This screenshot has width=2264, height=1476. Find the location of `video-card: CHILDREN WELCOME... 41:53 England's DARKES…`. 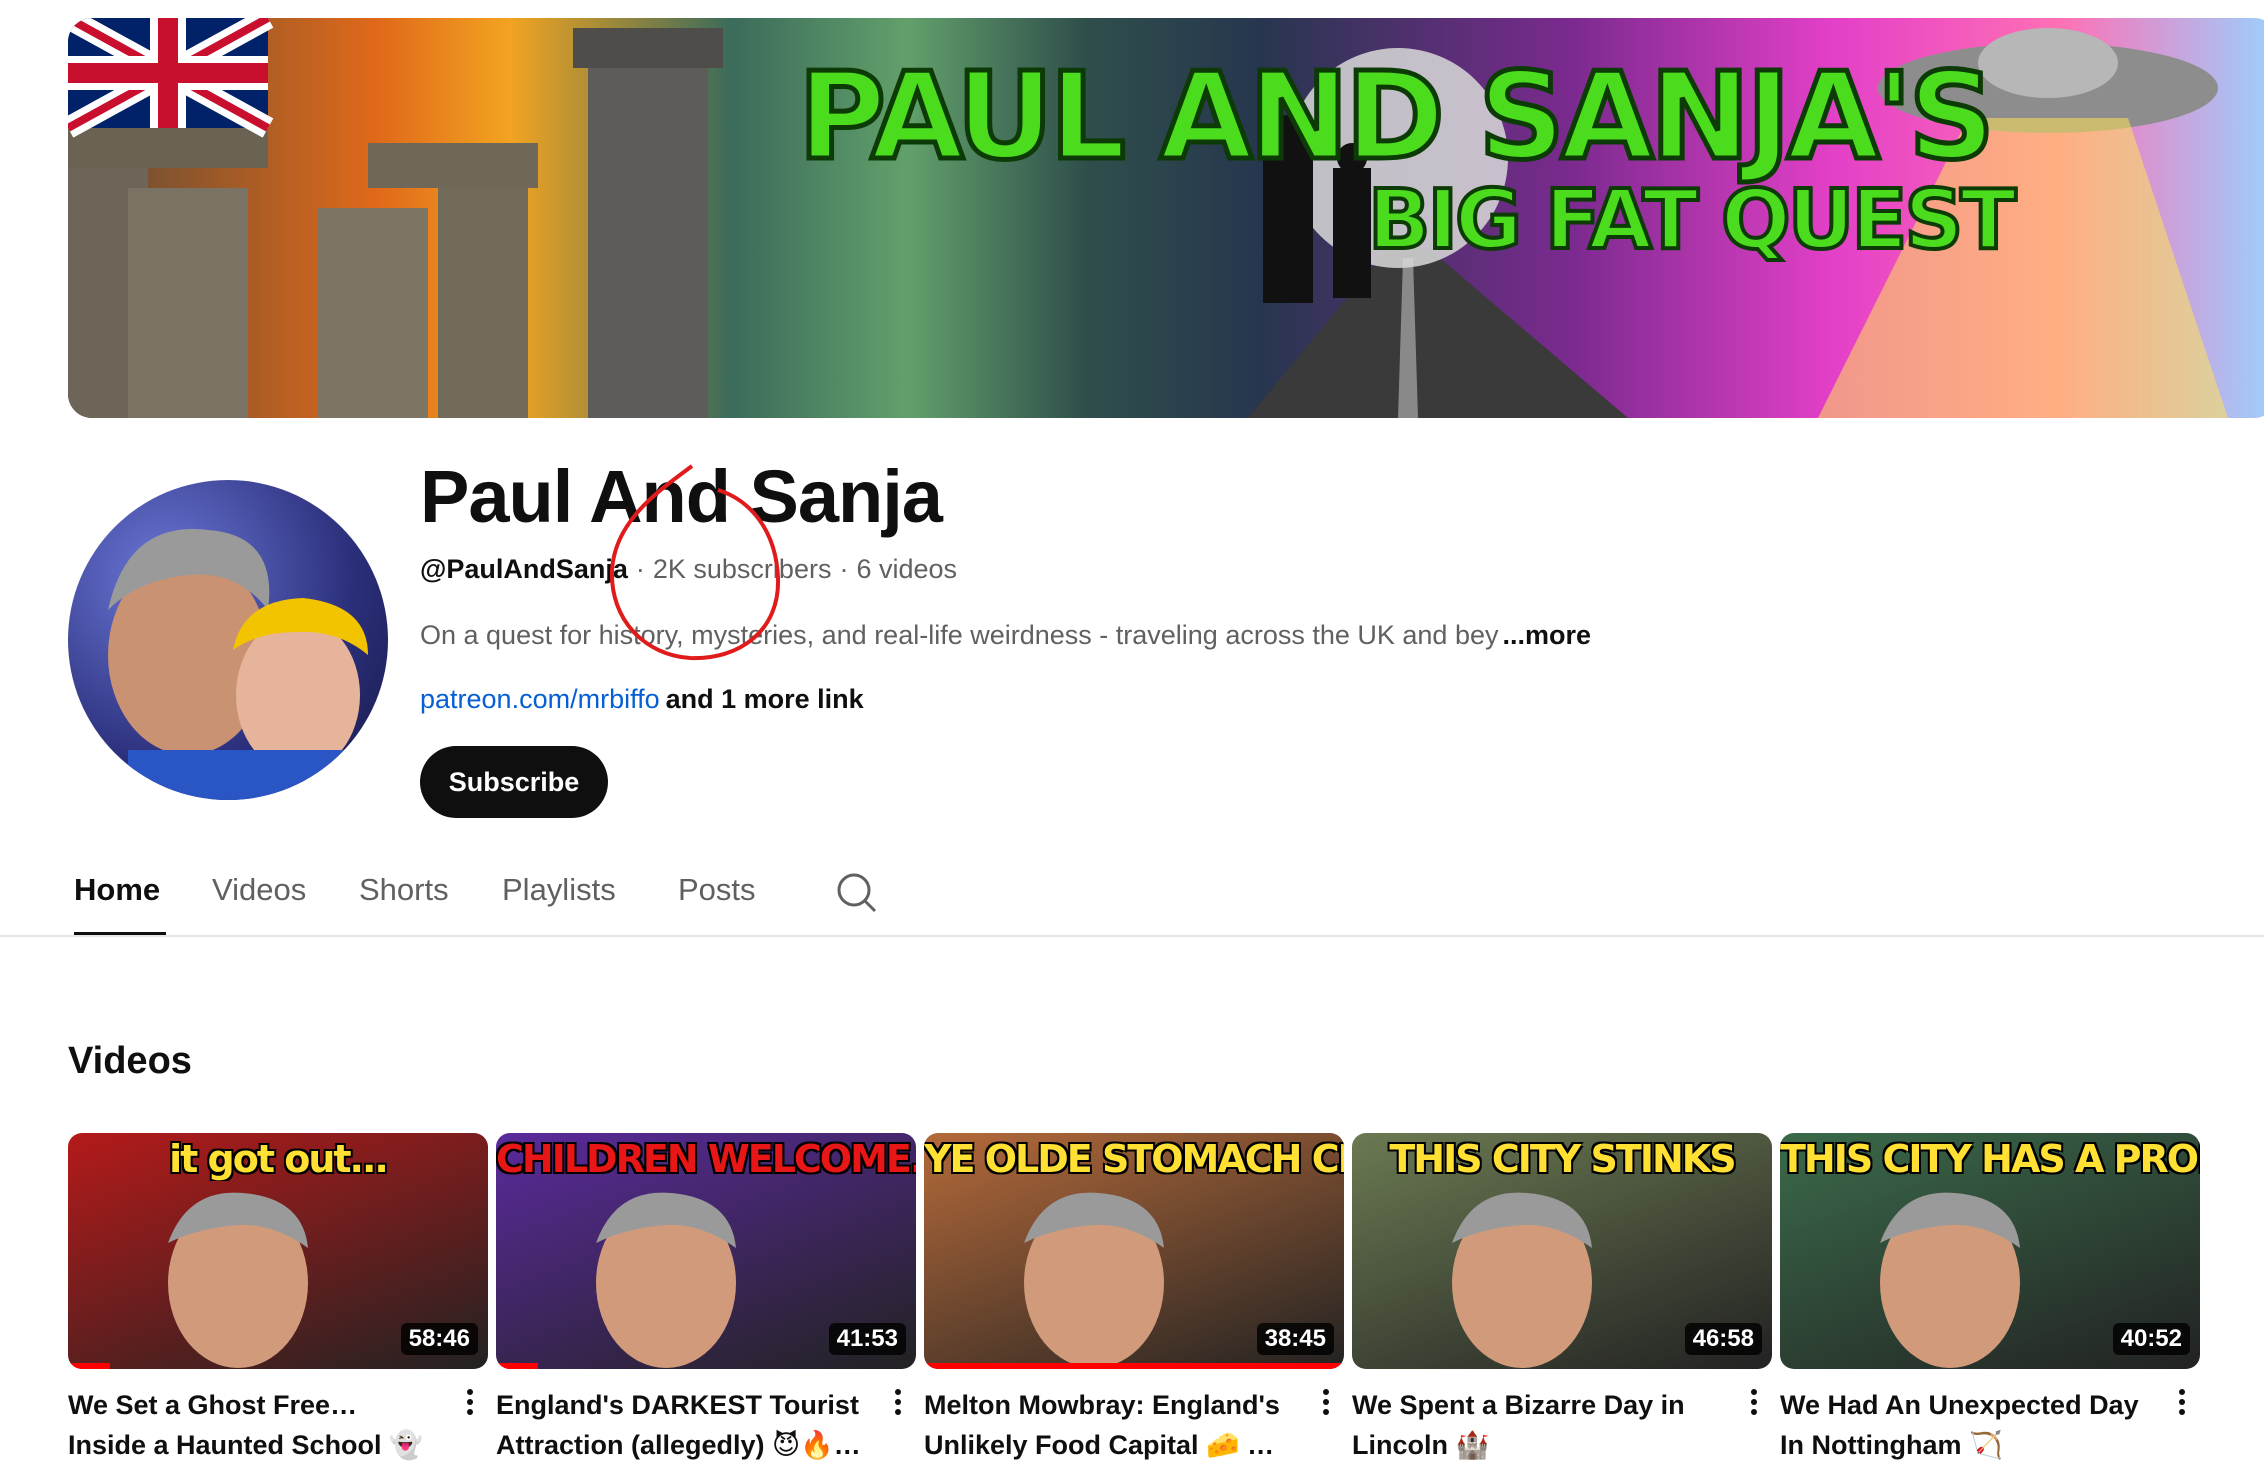

video-card: CHILDREN WELCOME... 41:53 England's DARKES… is located at coordinates (706, 1296).